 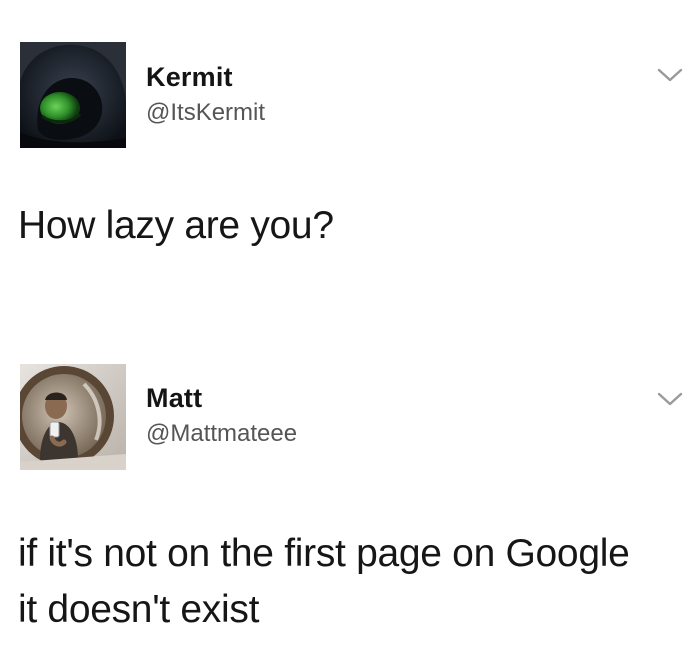 I want to click on hooded-kermit-avatar-icon, so click(x=73, y=95).